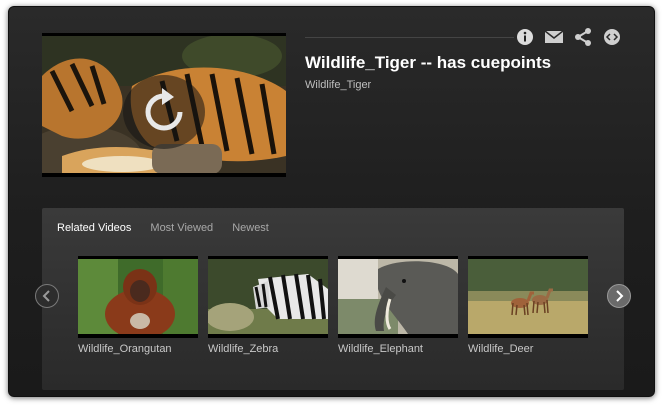 The width and height of the screenshot is (665, 409). Describe the element at coordinates (125, 349) in the screenshot. I see `video-thumb-label: Wildlife_Orangutan` at that location.